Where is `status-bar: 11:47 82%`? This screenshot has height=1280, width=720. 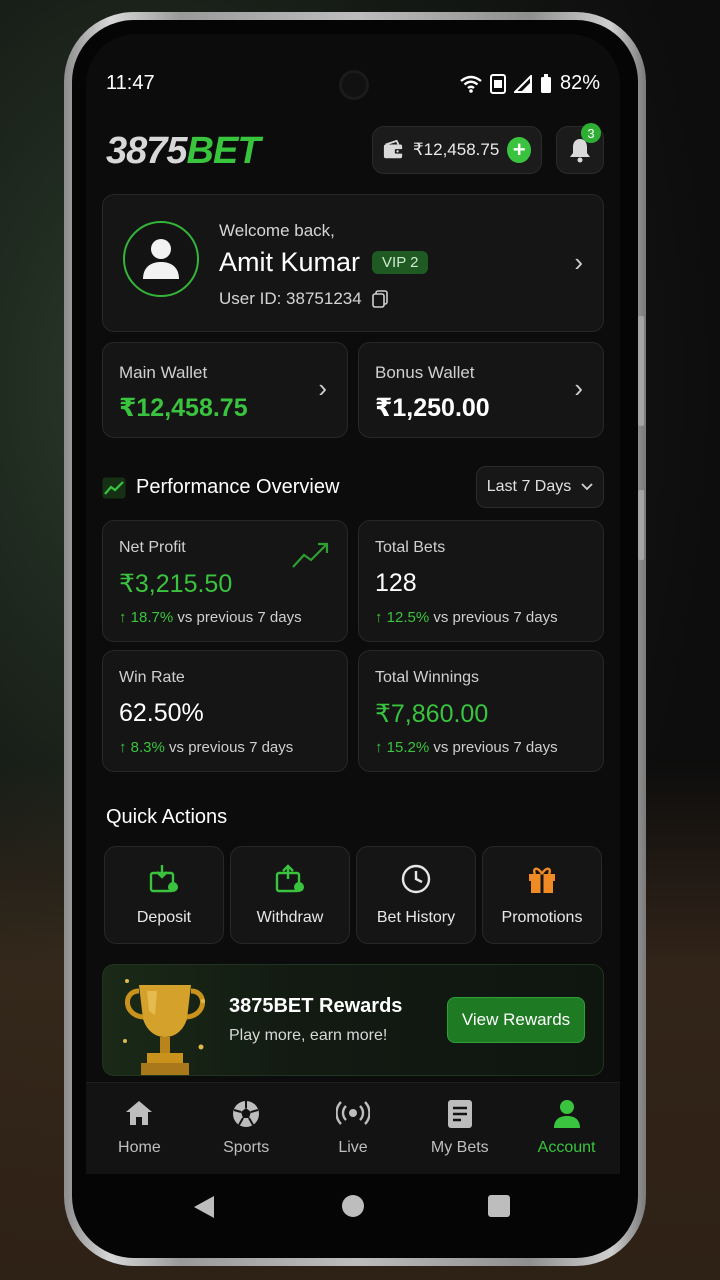
status-bar: 11:47 82% is located at coordinates (353, 82).